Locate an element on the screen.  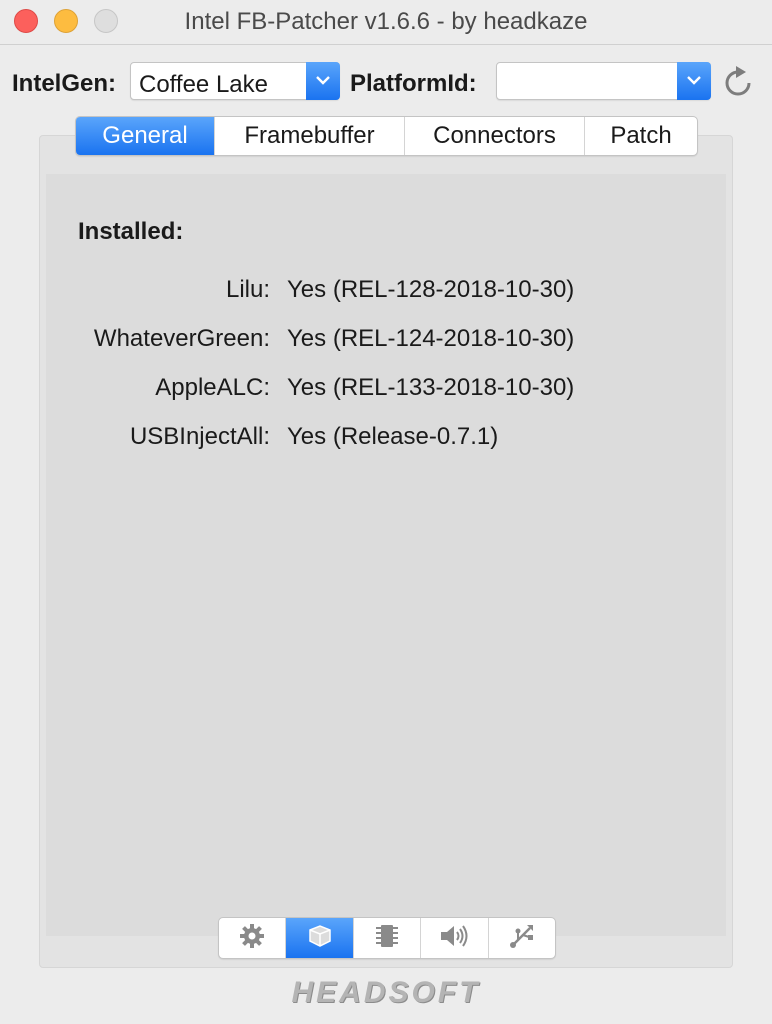
headsoft-logo: HEADSOFT is located at coordinates (386, 992).